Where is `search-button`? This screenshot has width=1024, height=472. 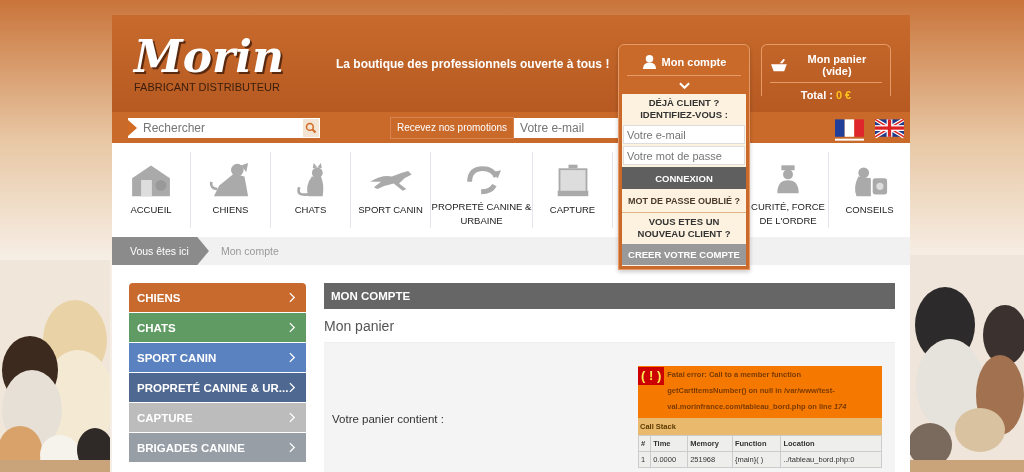 search-button is located at coordinates (311, 127).